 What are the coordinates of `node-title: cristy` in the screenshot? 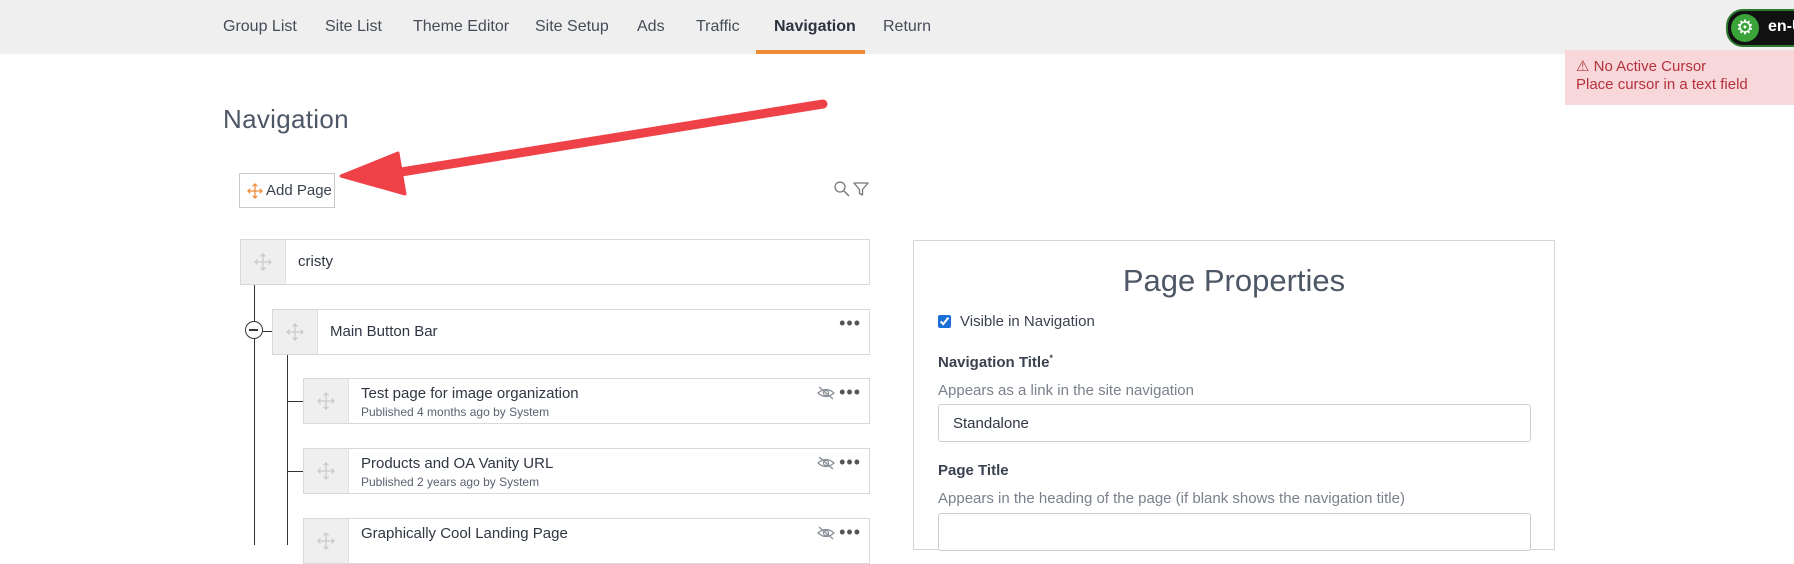 It's located at (315, 261).